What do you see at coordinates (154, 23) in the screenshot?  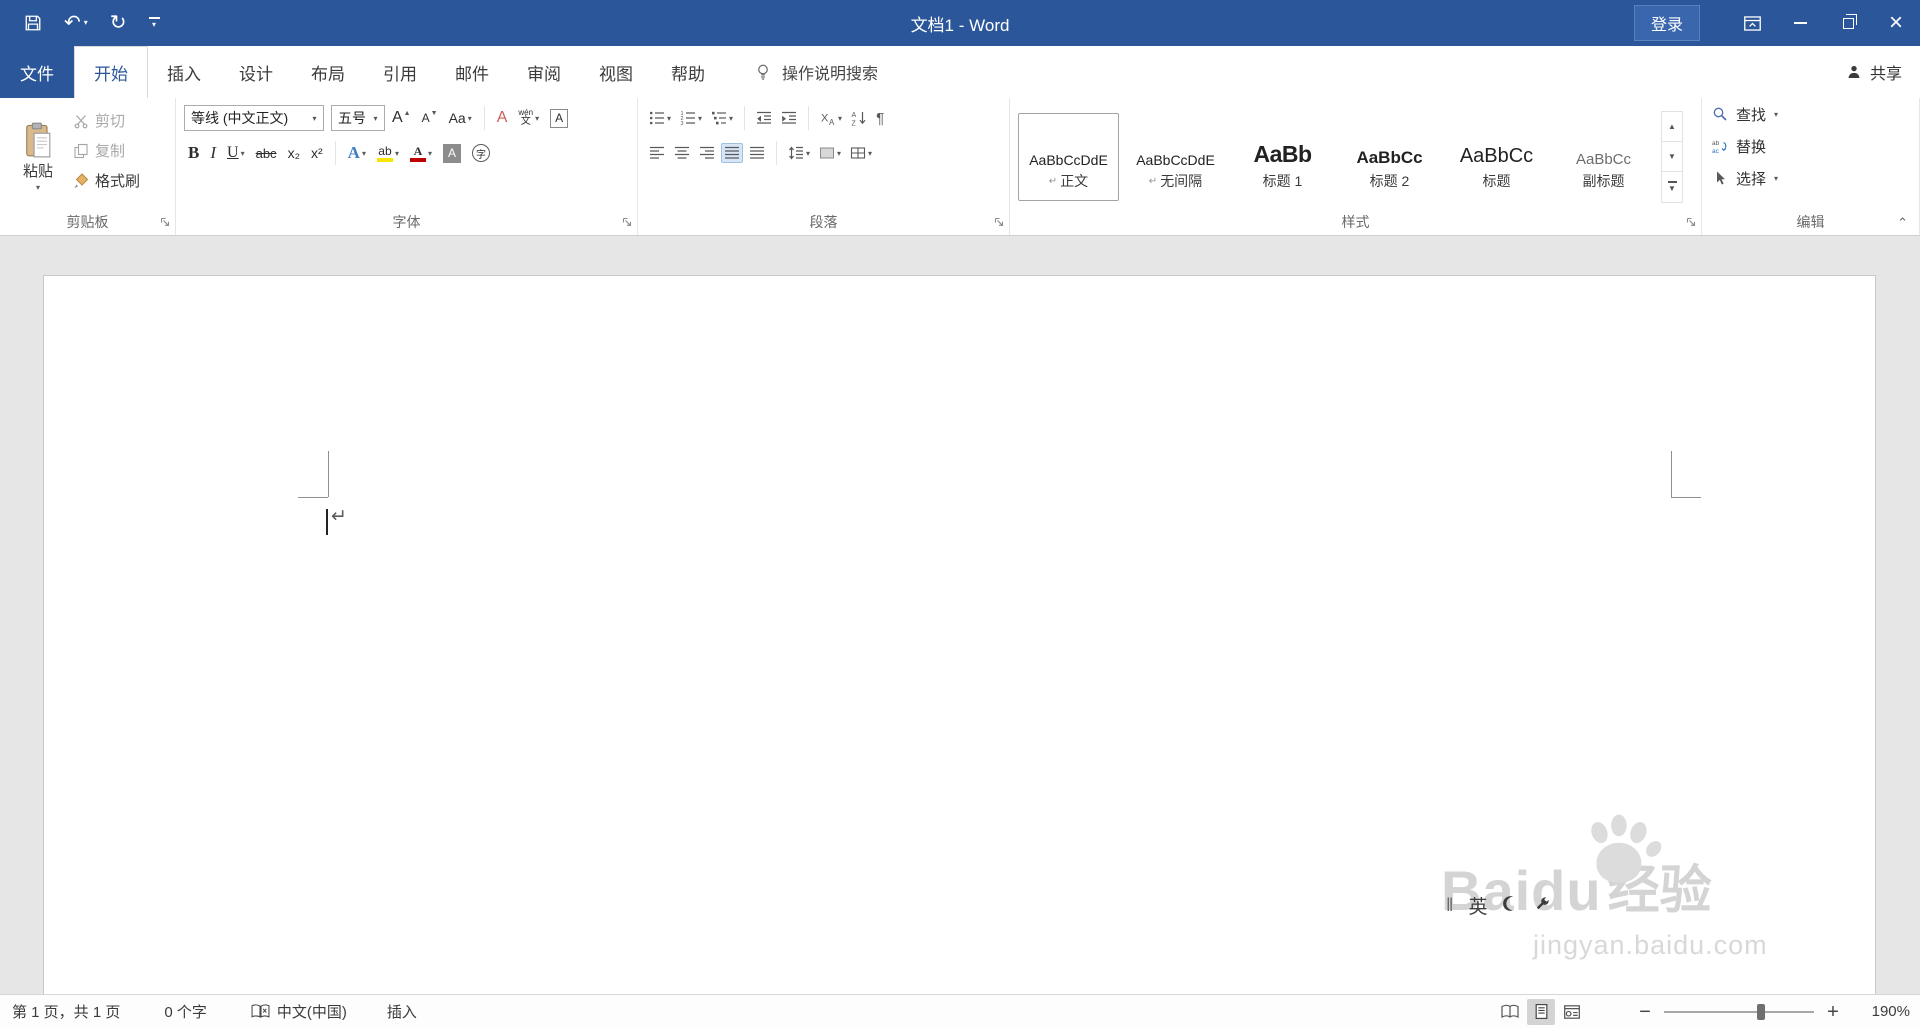 I see `customize-quick-access-button: ▾` at bounding box center [154, 23].